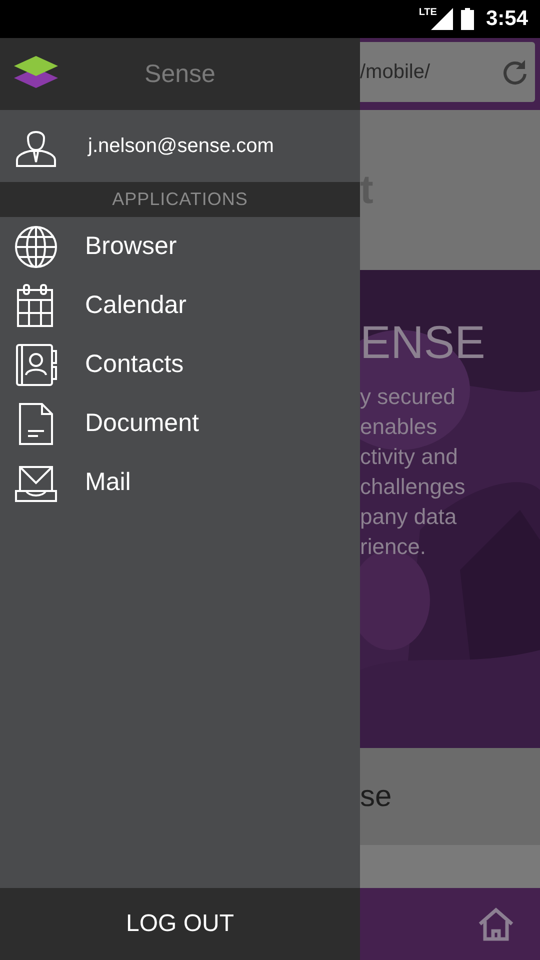 The image size is (540, 960). What do you see at coordinates (496, 924) in the screenshot?
I see `home-icon` at bounding box center [496, 924].